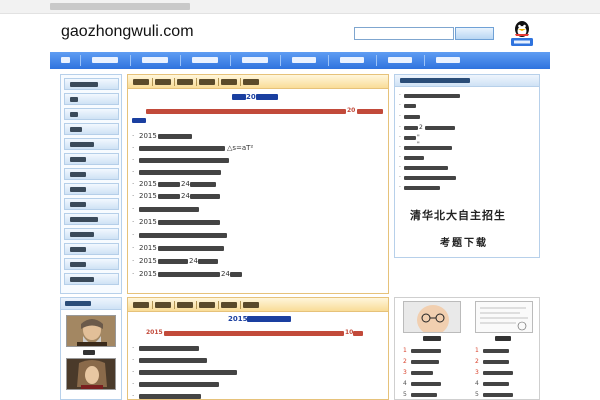 The width and height of the screenshot is (600, 400). I want to click on nav-item-home, so click(65, 60).